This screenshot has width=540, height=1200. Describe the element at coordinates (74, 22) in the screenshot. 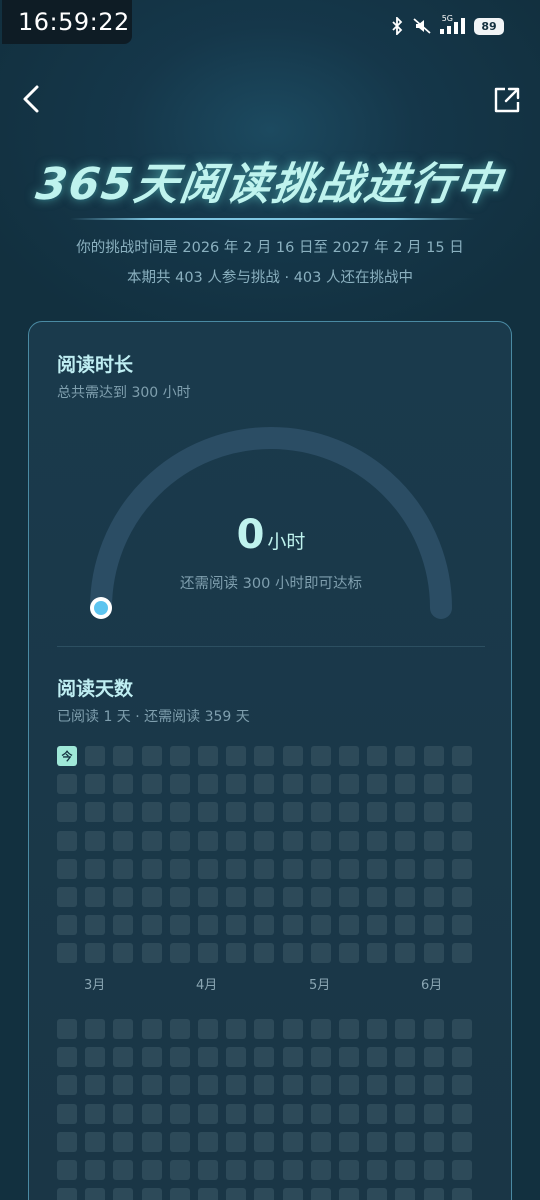

I see `status-time: 16:59:22` at that location.